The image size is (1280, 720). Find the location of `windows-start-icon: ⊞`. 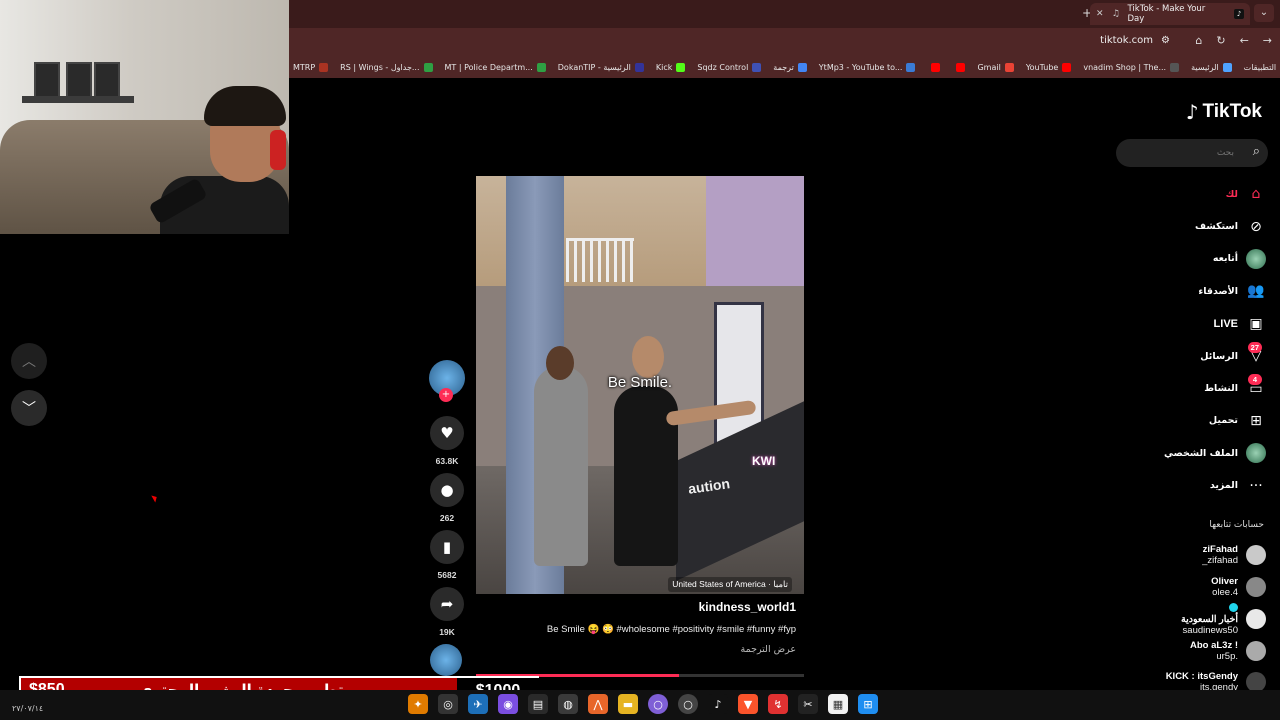

windows-start-icon: ⊞ is located at coordinates (868, 704).